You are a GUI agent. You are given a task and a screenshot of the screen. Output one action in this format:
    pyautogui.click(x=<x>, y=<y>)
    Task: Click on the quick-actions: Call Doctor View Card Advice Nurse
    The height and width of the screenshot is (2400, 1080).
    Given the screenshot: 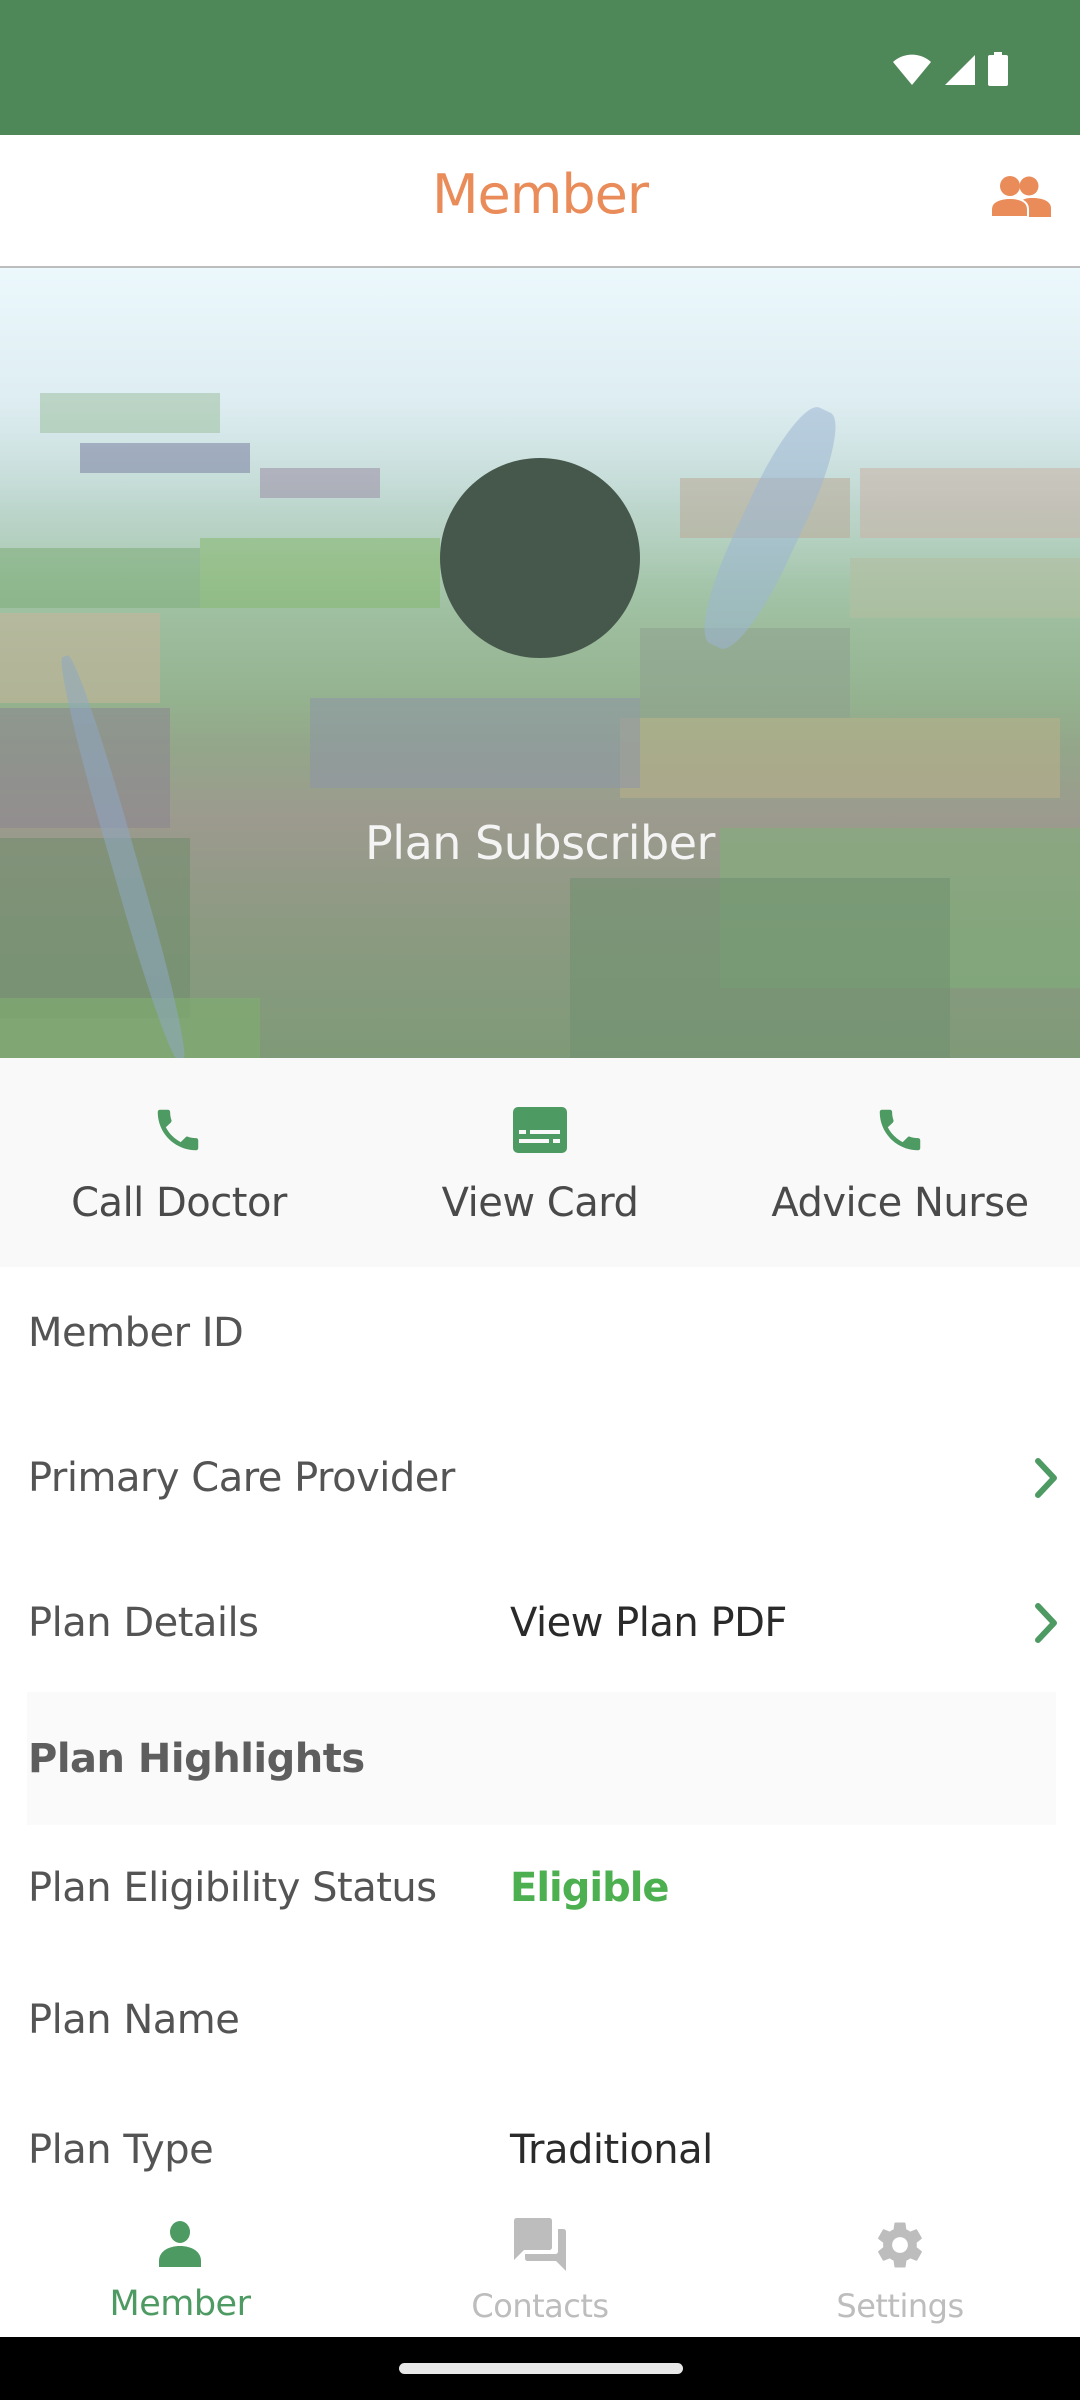 What is the action you would take?
    pyautogui.click(x=540, y=1162)
    